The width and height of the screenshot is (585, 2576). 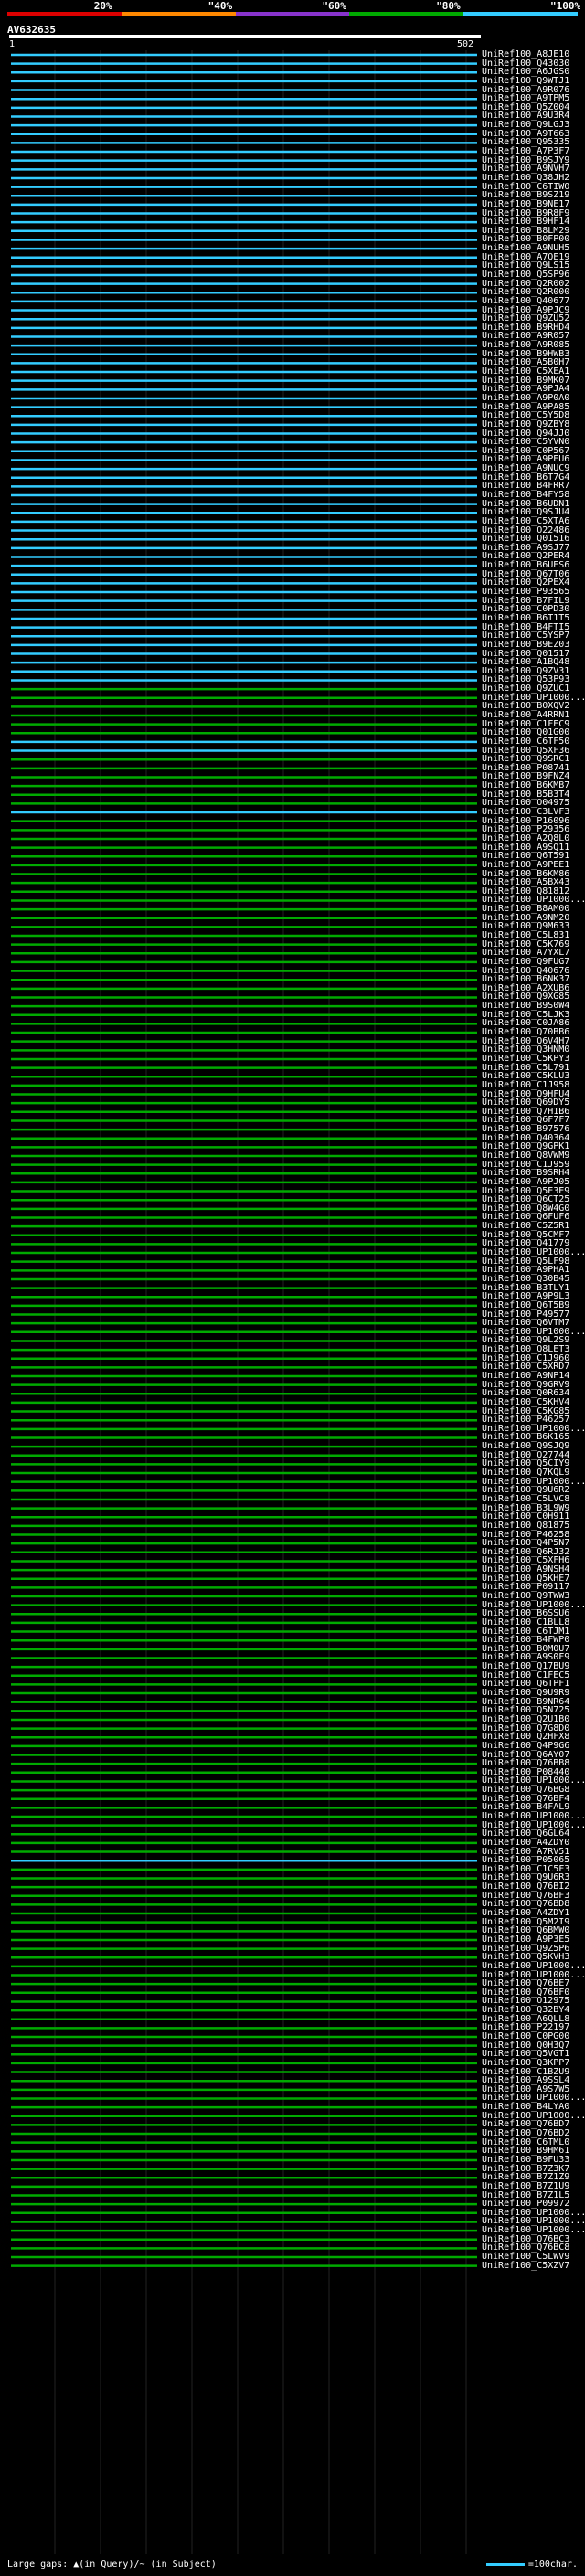 I want to click on footer-scale-label: =100char., so click(x=552, y=2565).